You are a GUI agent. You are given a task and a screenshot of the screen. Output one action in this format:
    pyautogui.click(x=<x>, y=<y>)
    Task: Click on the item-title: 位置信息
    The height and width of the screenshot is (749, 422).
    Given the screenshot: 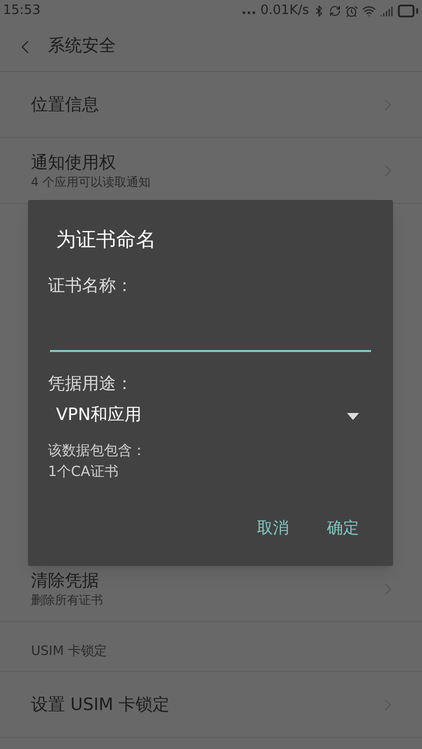 What is the action you would take?
    pyautogui.click(x=65, y=105)
    